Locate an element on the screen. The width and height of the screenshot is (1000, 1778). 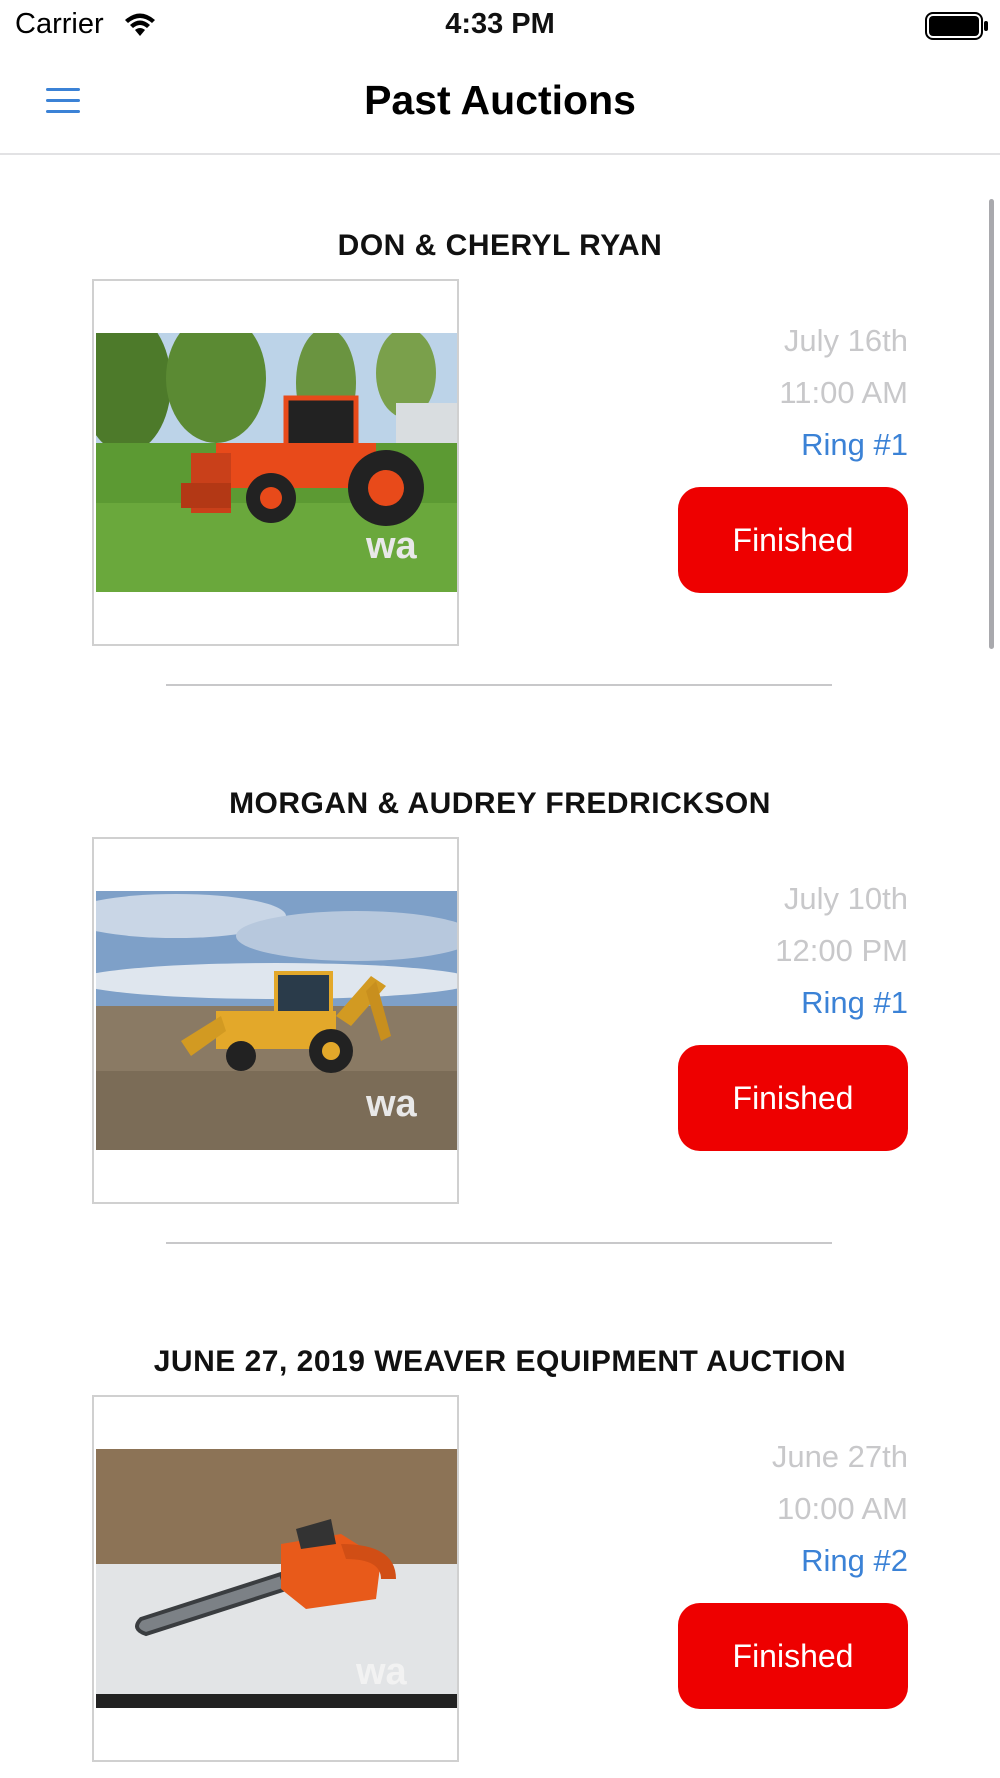
backhoe-photo: wa is located at coordinates (276, 1020).